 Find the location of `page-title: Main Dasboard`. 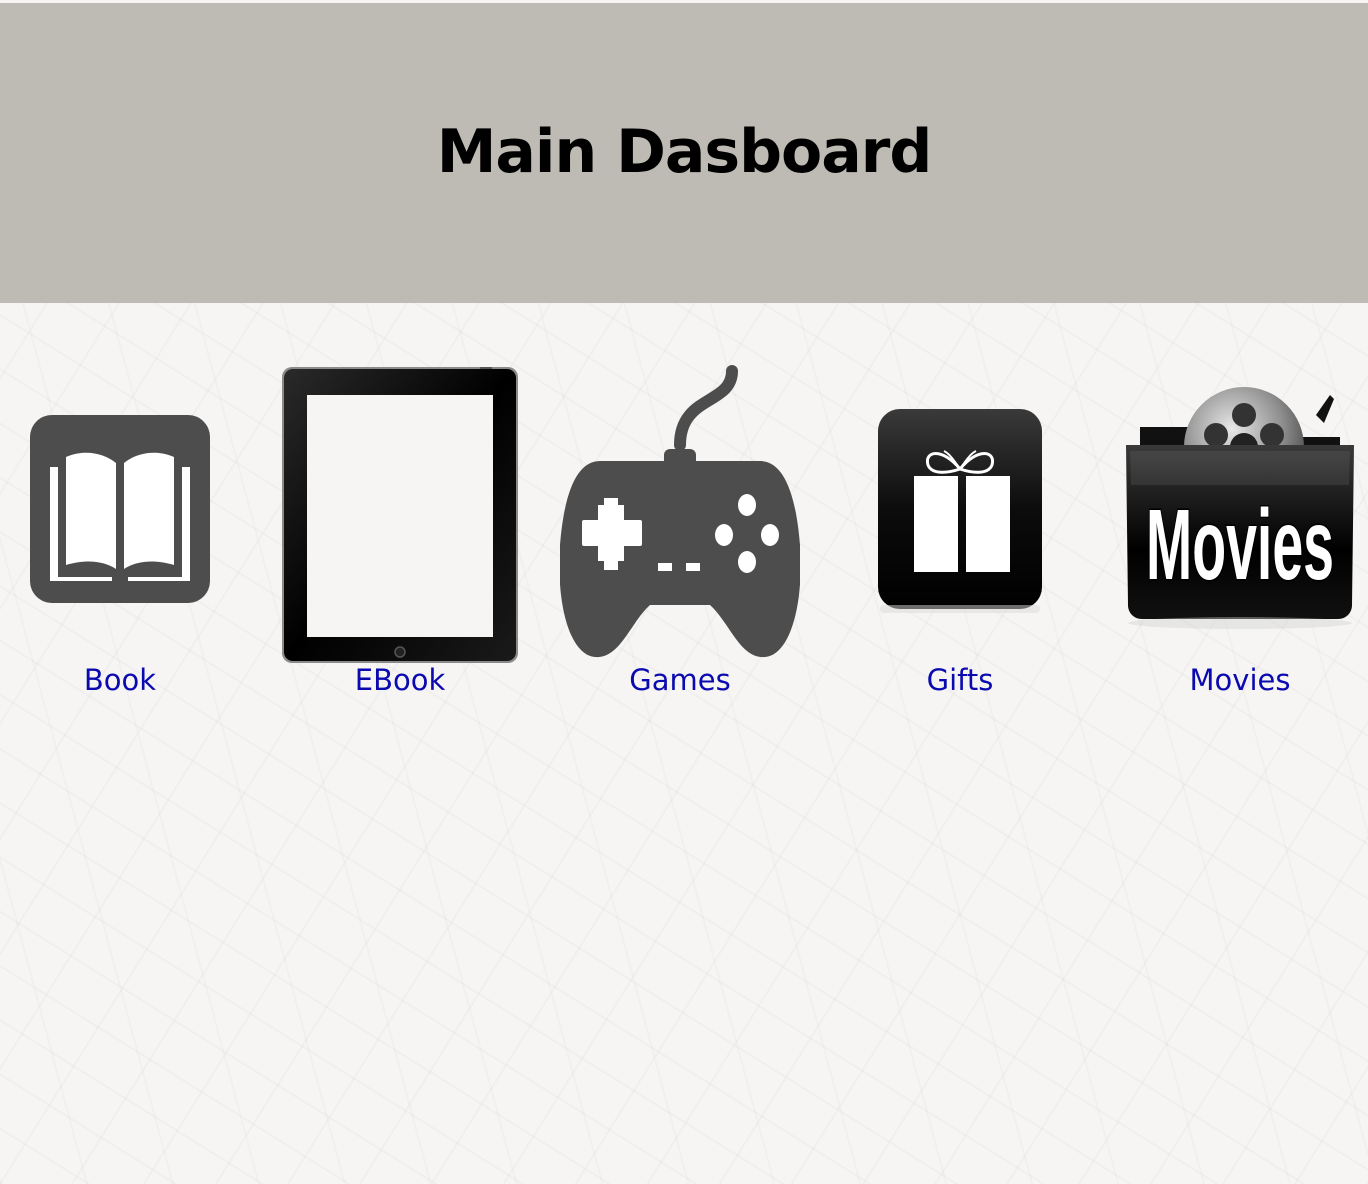

page-title: Main Dasboard is located at coordinates (684, 152).